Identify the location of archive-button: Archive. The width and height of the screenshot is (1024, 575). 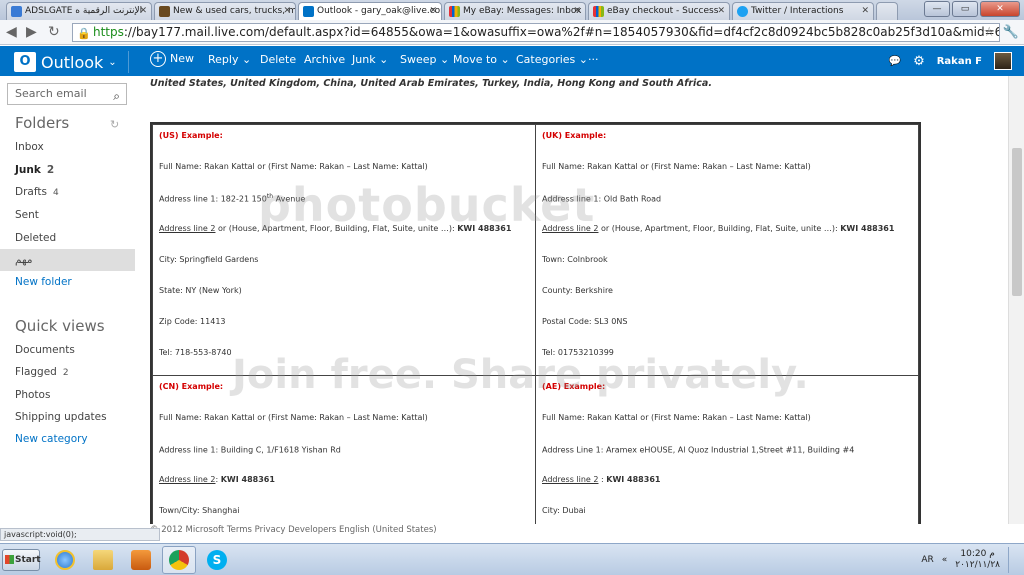
(324, 59).